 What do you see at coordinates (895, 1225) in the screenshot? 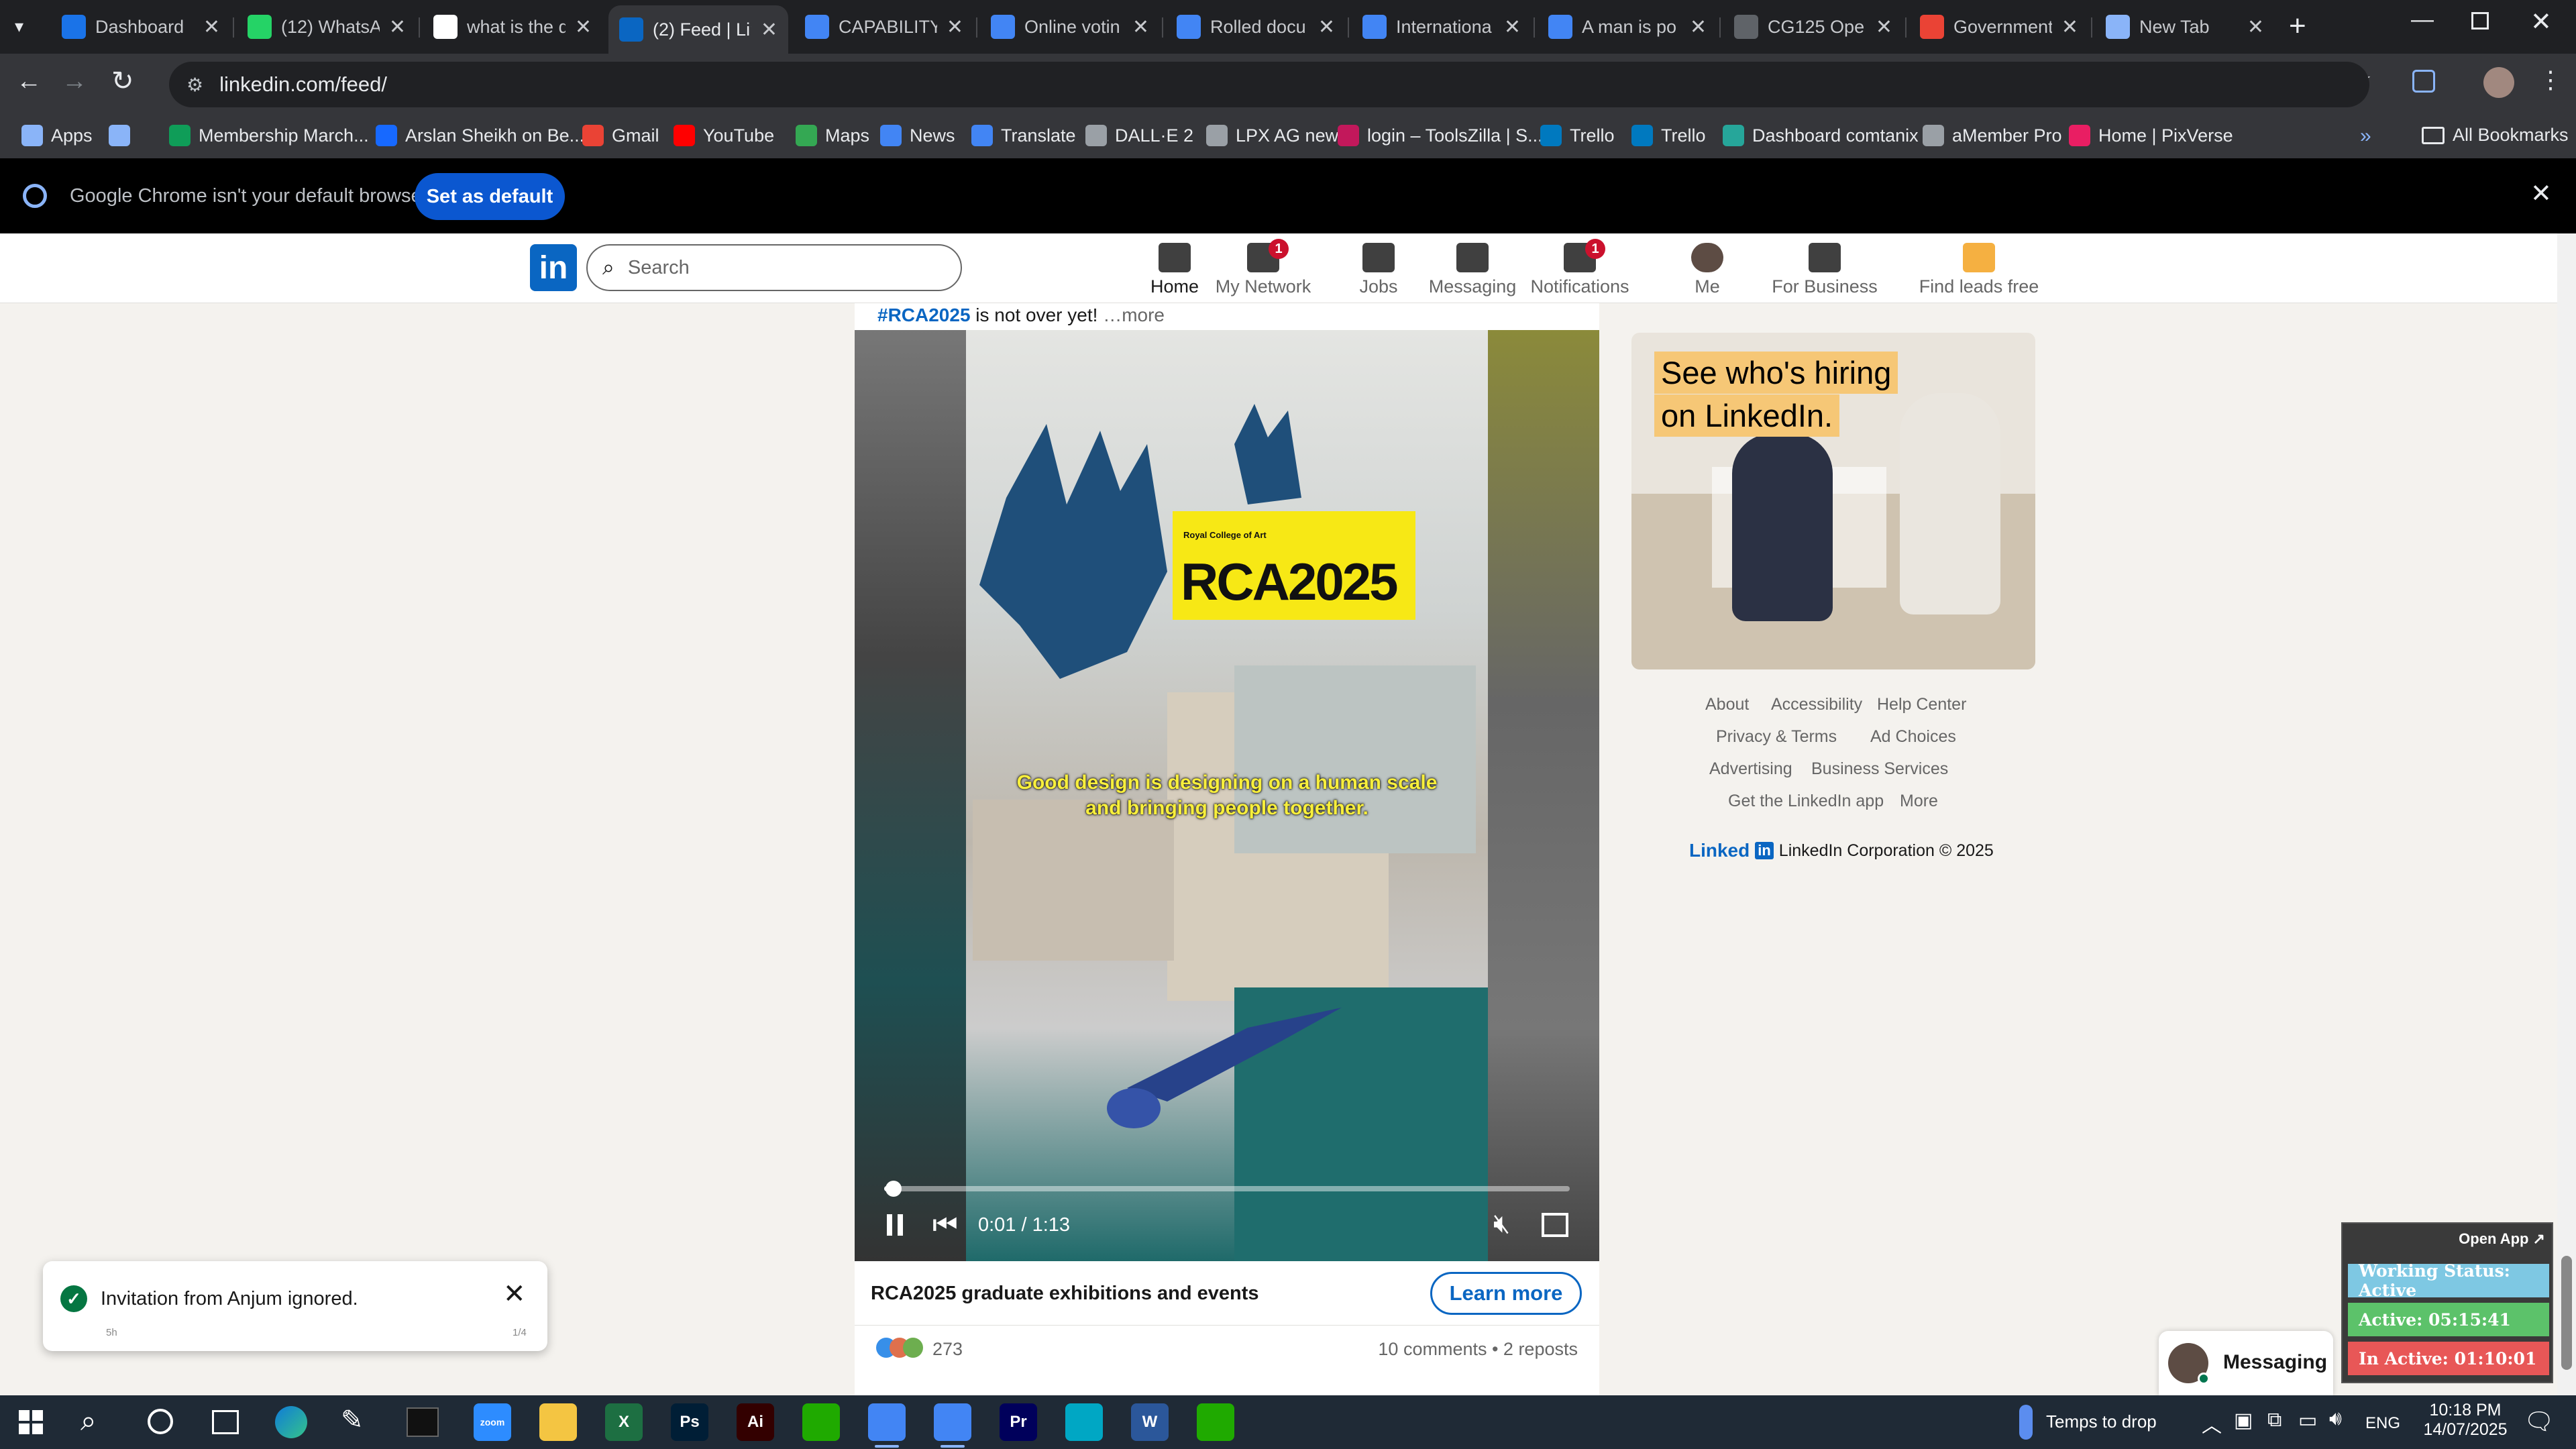
I see `pause-icon` at bounding box center [895, 1225].